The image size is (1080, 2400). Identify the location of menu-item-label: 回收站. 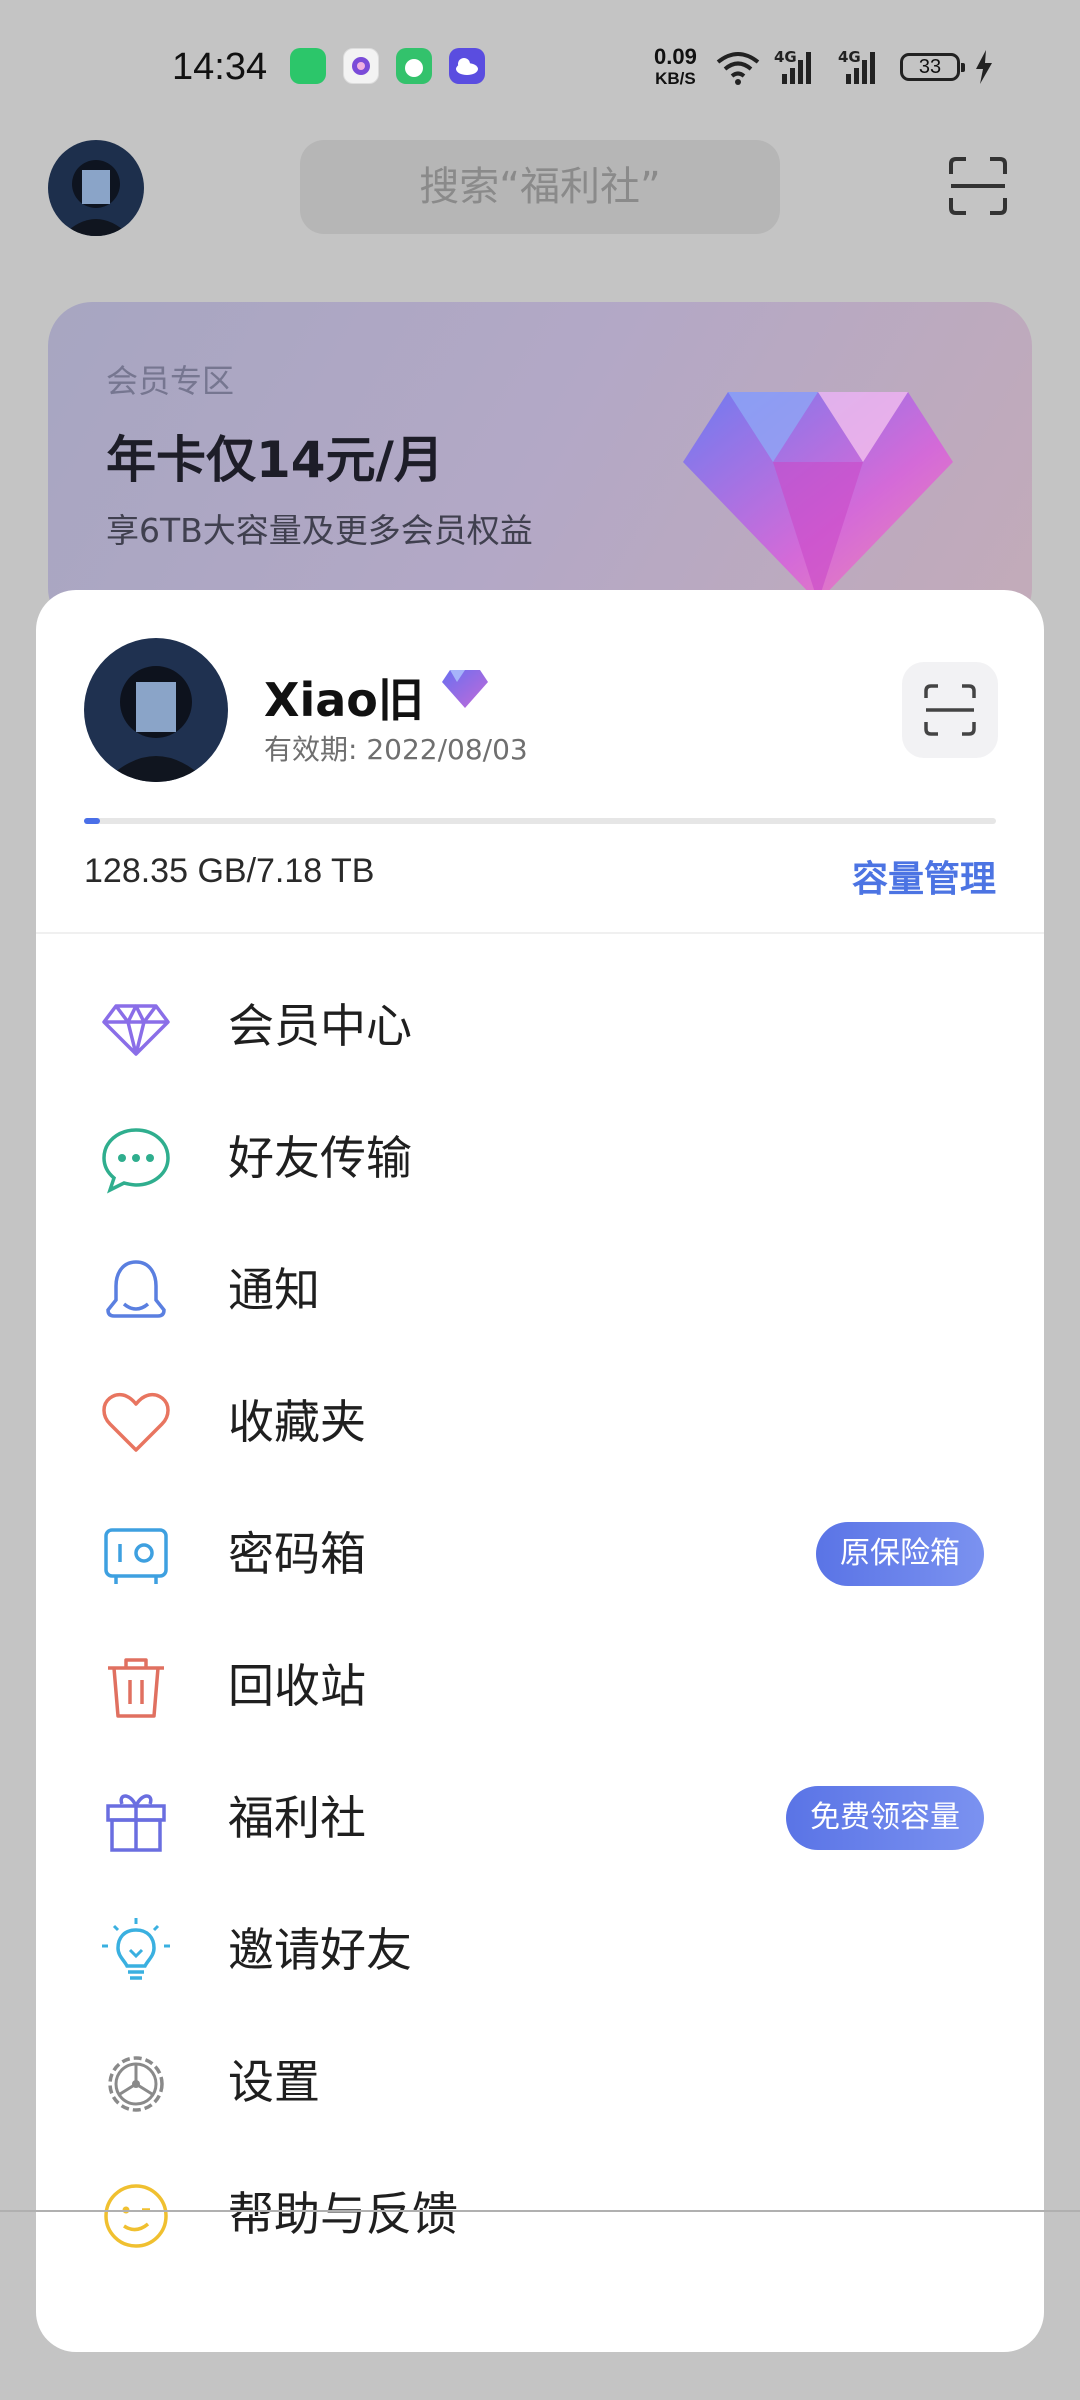
(297, 1686).